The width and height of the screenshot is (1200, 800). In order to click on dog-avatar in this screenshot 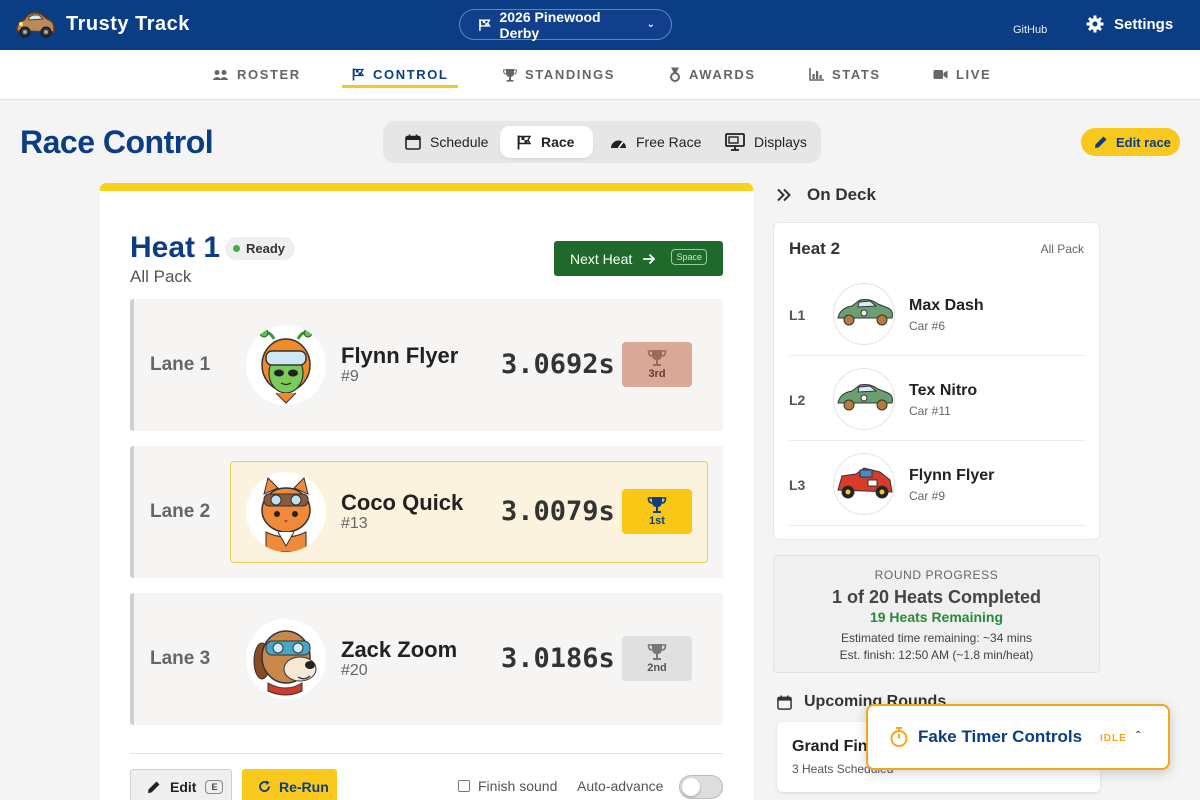, I will do `click(286, 659)`.